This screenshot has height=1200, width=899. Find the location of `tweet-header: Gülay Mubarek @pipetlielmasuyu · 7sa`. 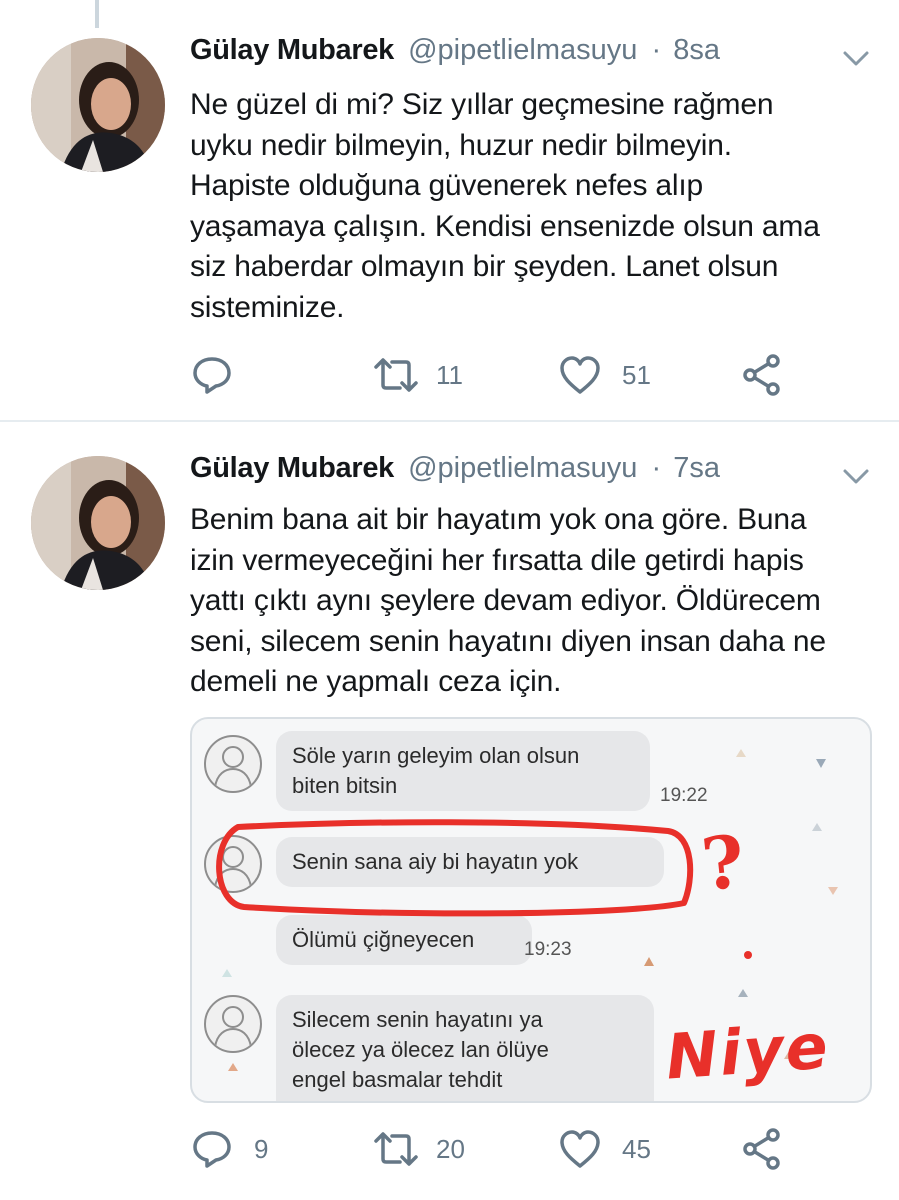

tweet-header: Gülay Mubarek @pipetlielmasuyu · 7sa is located at coordinates (455, 468).